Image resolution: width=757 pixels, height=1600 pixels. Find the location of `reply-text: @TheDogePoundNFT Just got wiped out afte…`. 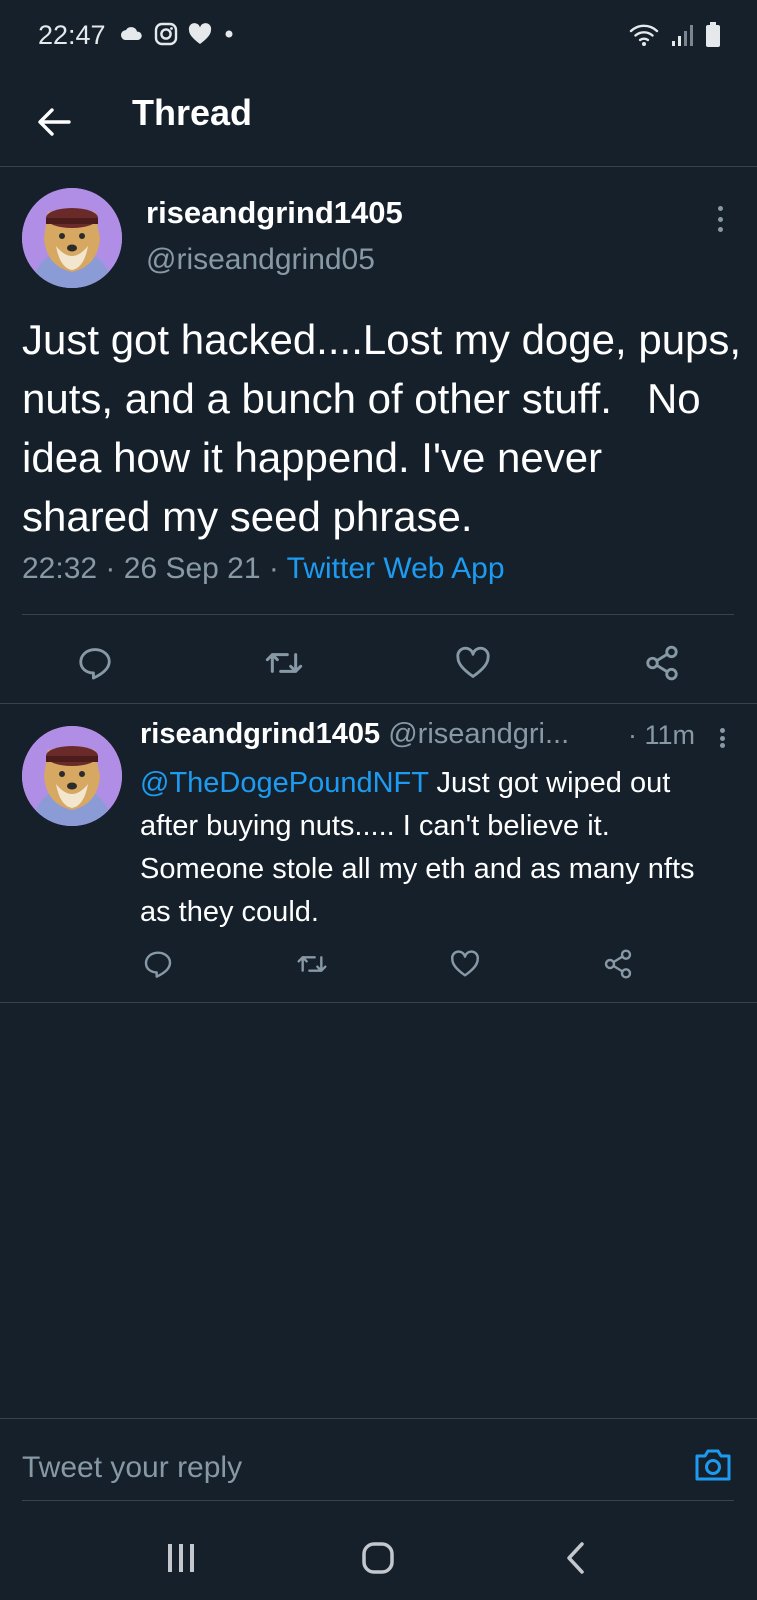

reply-text: @TheDogePoundNFT Just got wiped out afte… is located at coordinates (435, 848).